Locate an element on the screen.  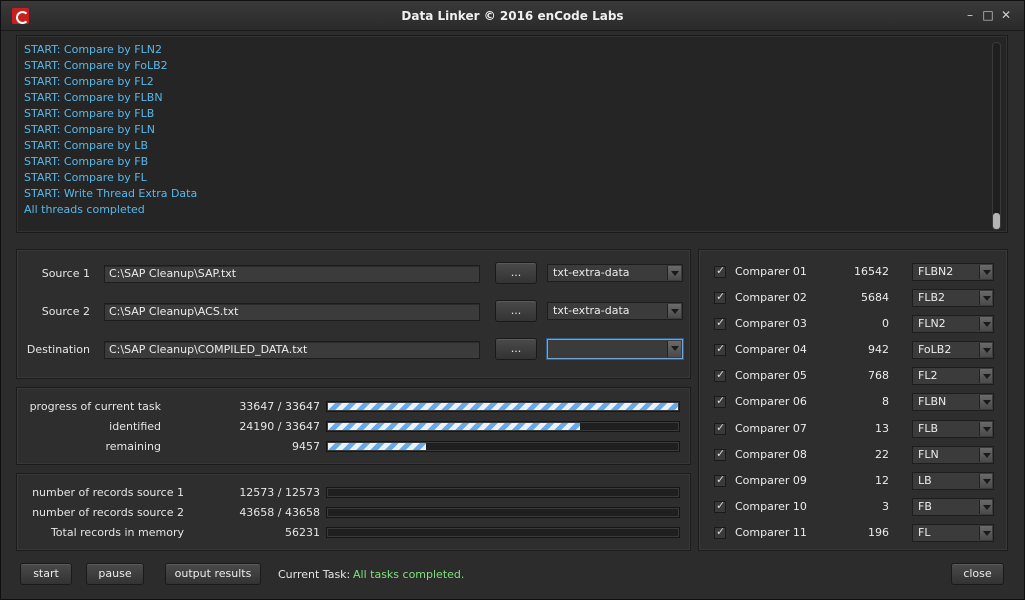
comparer-method-select: FL2 is located at coordinates (953, 376).